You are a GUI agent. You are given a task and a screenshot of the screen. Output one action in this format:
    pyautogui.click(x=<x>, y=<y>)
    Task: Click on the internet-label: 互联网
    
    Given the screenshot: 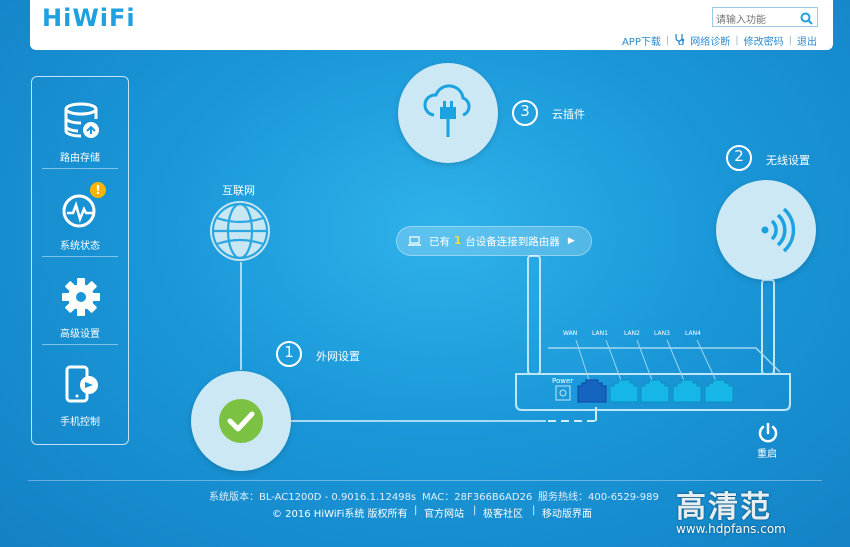 What is the action you would take?
    pyautogui.click(x=238, y=190)
    